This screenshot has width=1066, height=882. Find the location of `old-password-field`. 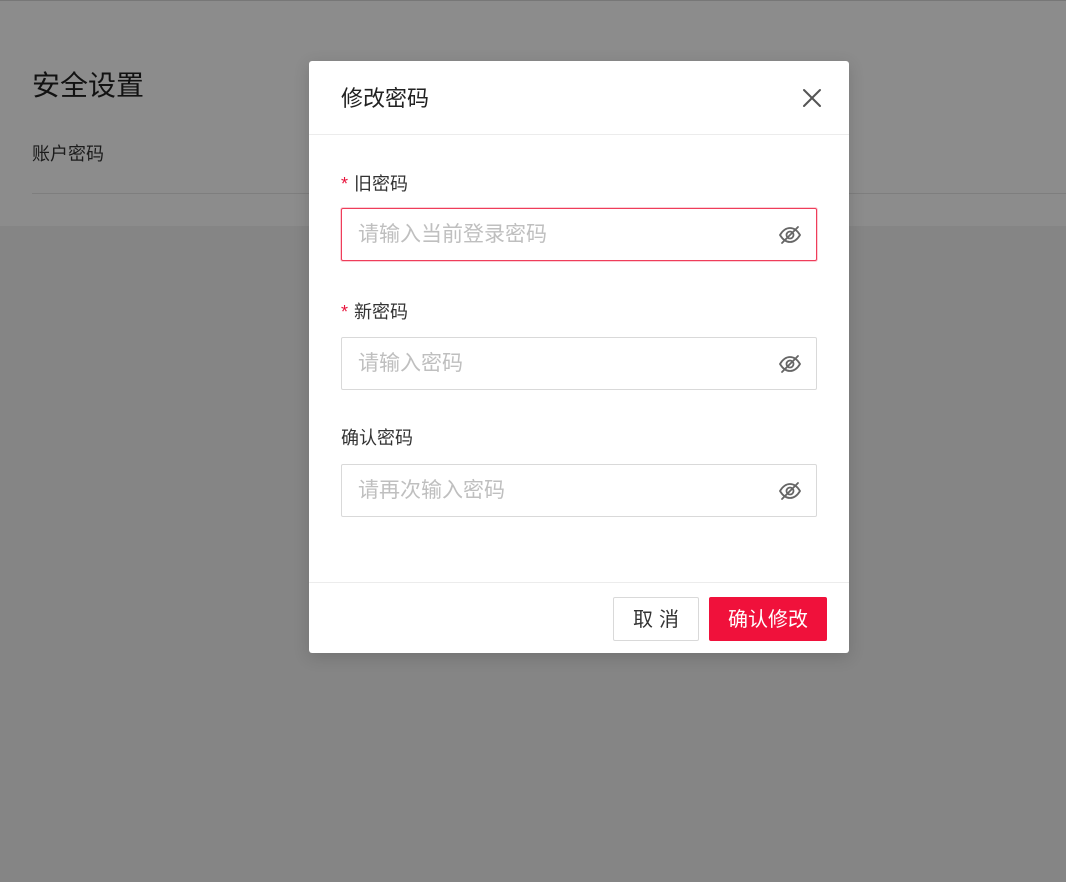

old-password-field is located at coordinates (579, 234).